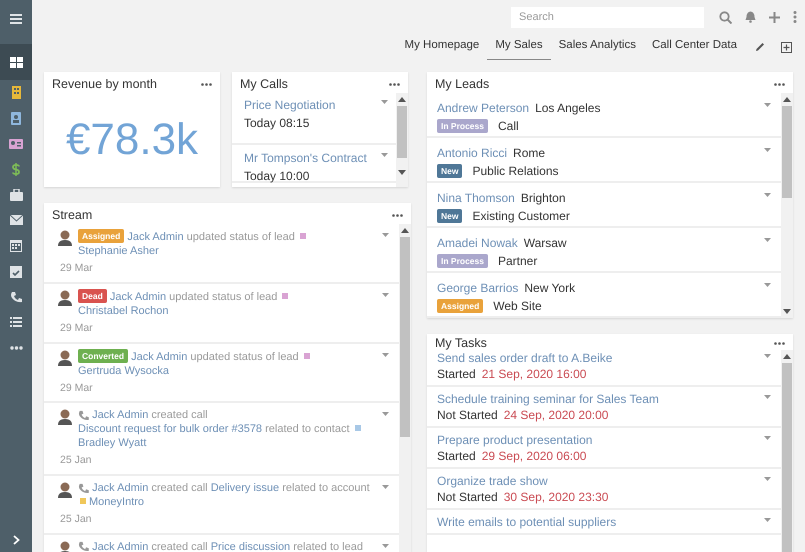 The image size is (805, 552). I want to click on envelope-icon, so click(16, 220).